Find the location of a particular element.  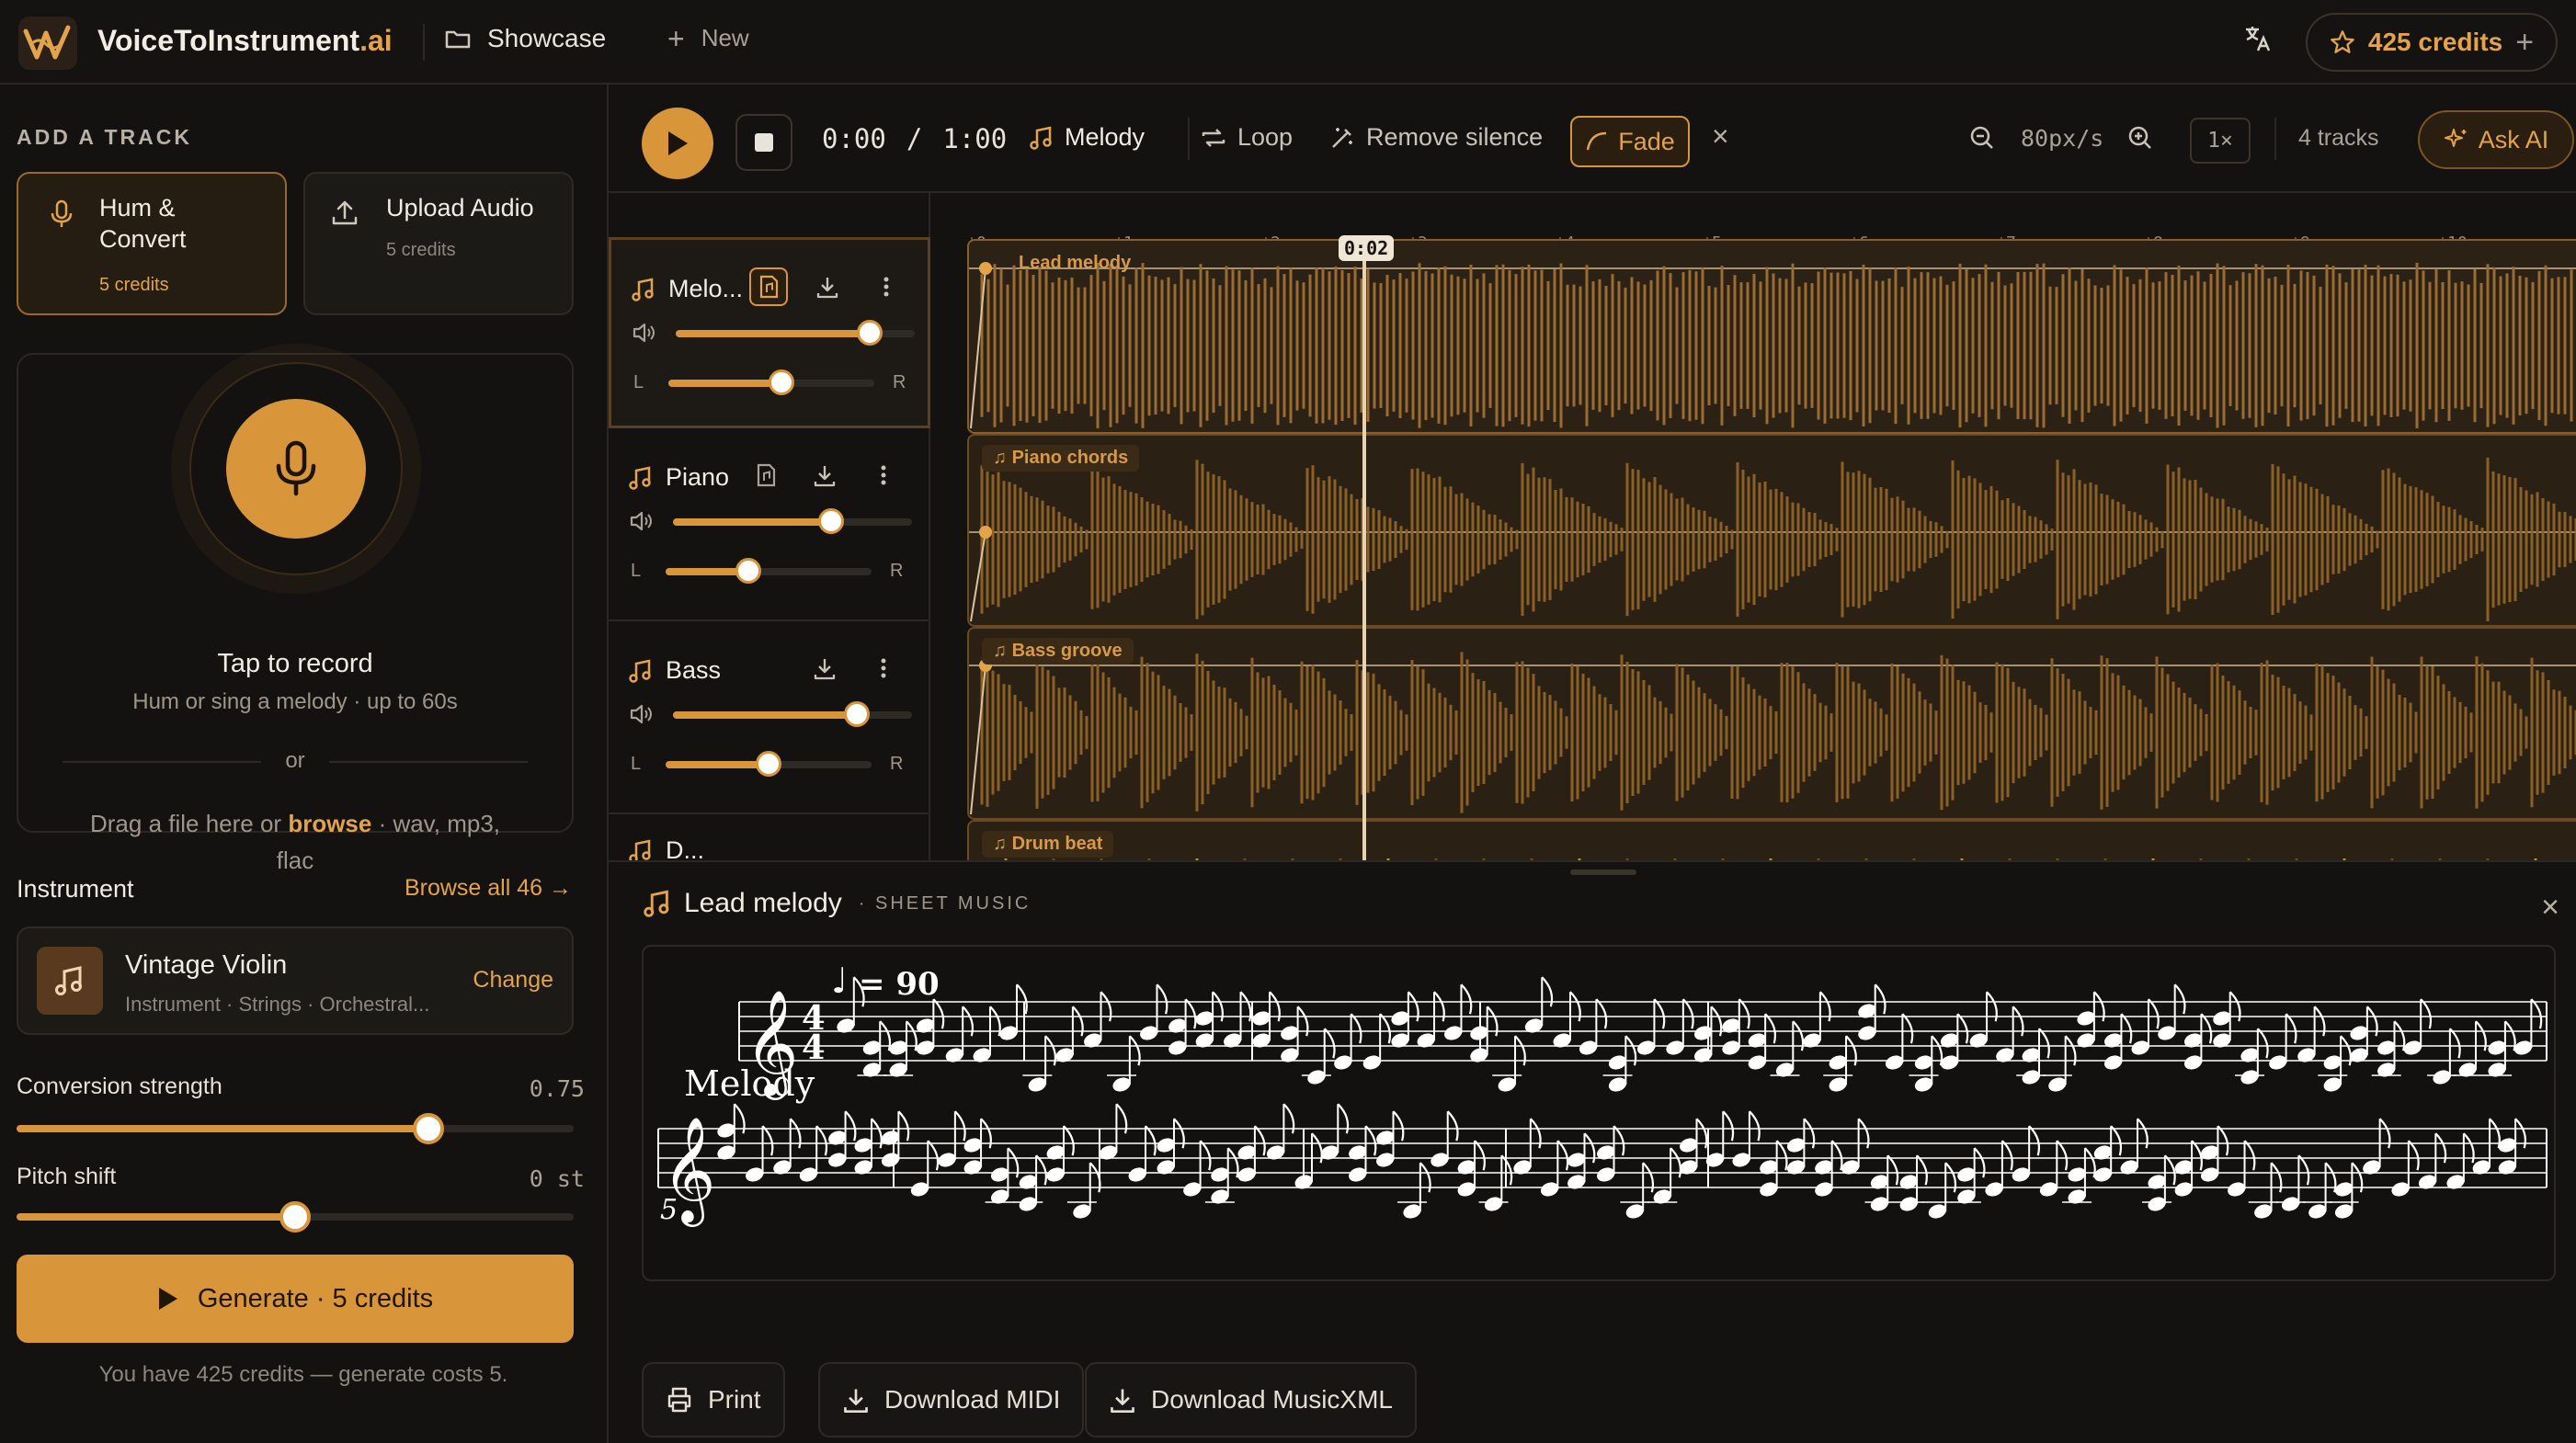

record-title: Tap to record is located at coordinates (295, 663).